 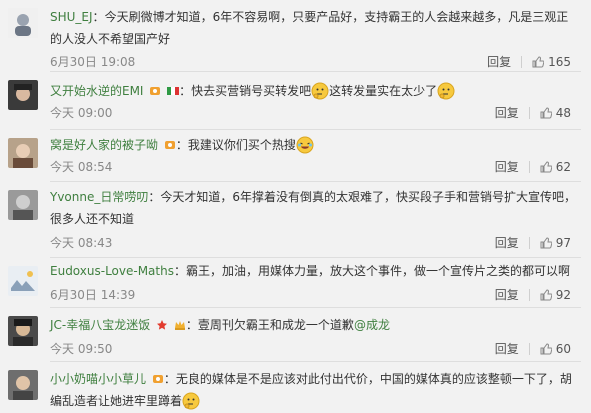 What do you see at coordinates (563, 294) in the screenshot?
I see `like-count: 92` at bounding box center [563, 294].